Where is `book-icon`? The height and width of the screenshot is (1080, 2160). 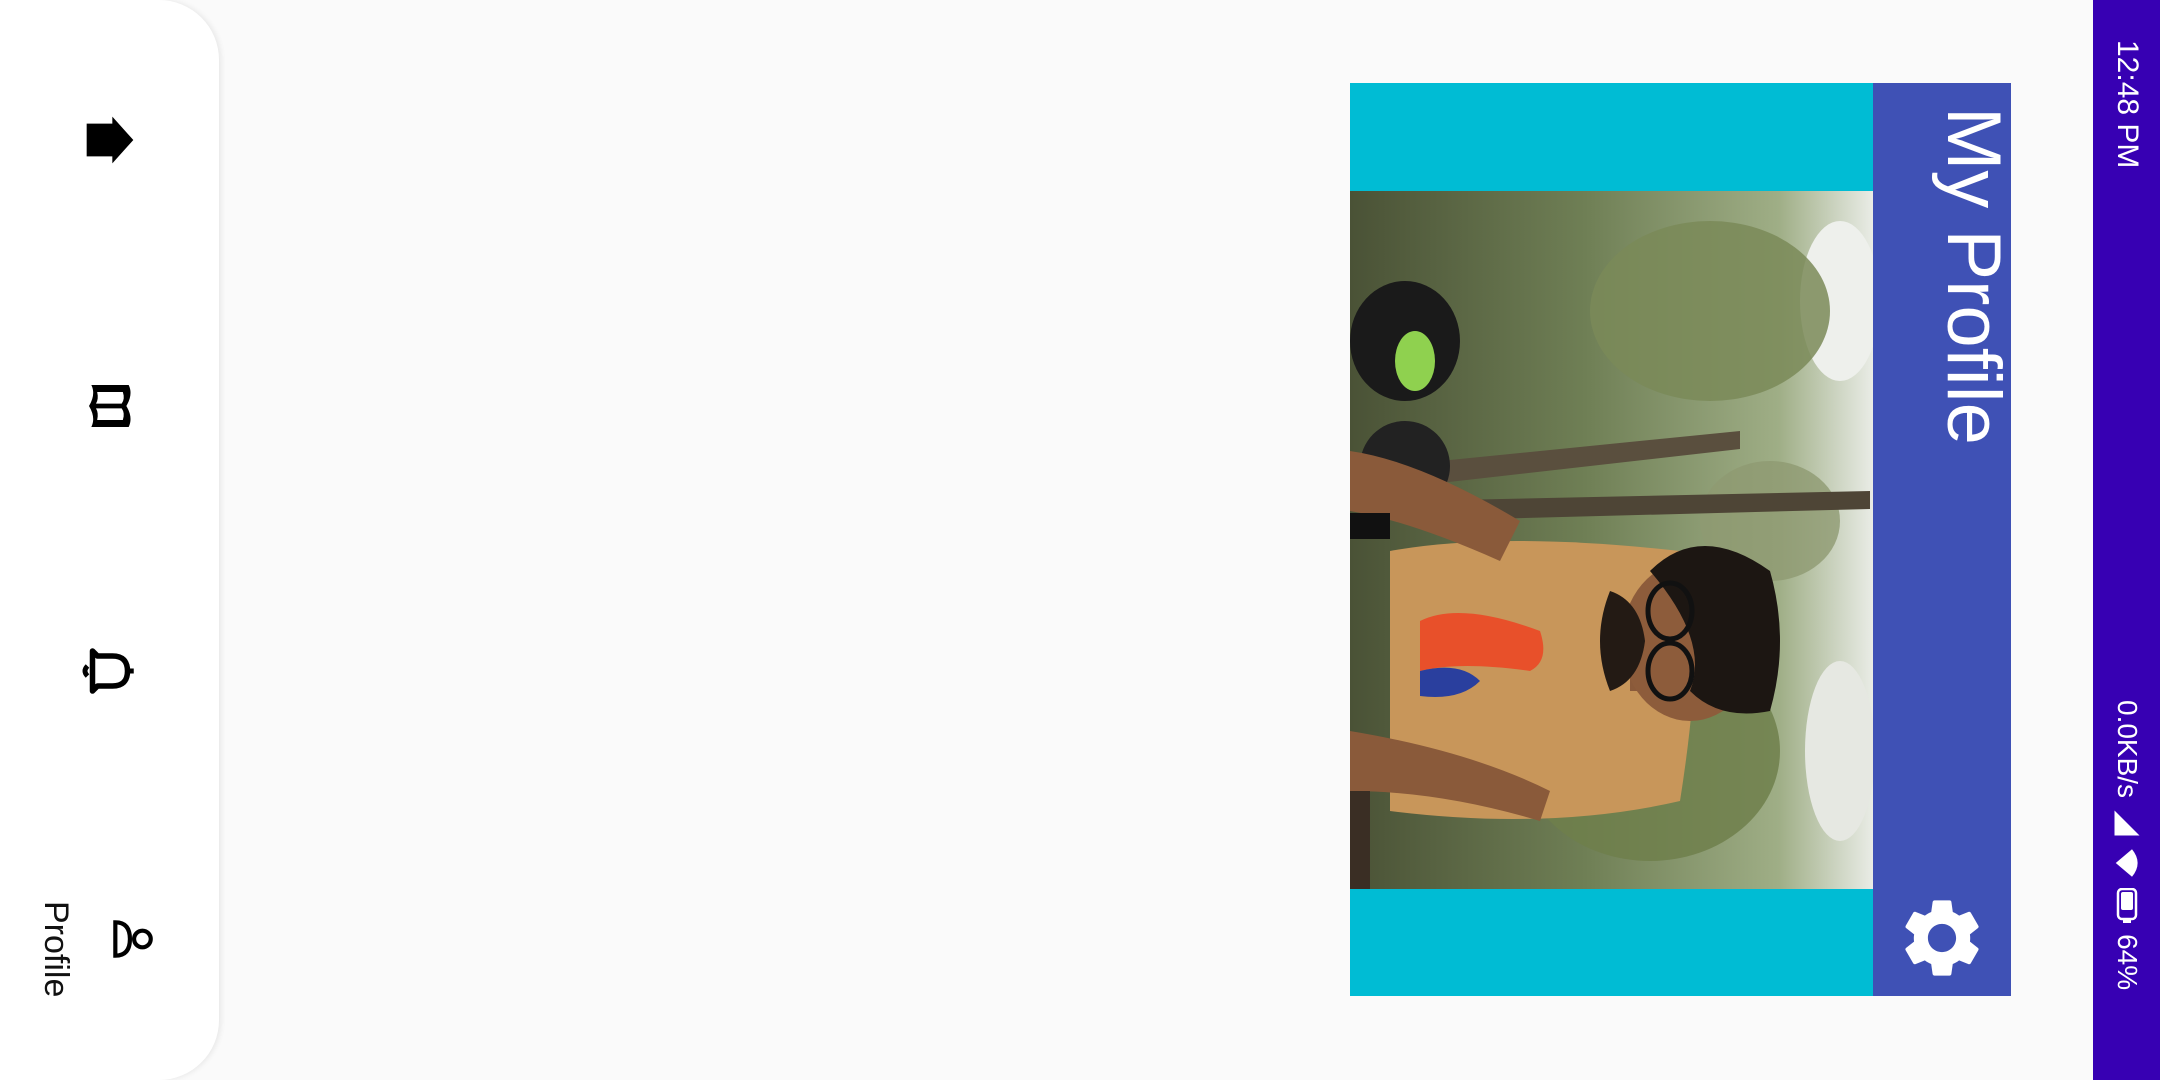
book-icon is located at coordinates (110, 406).